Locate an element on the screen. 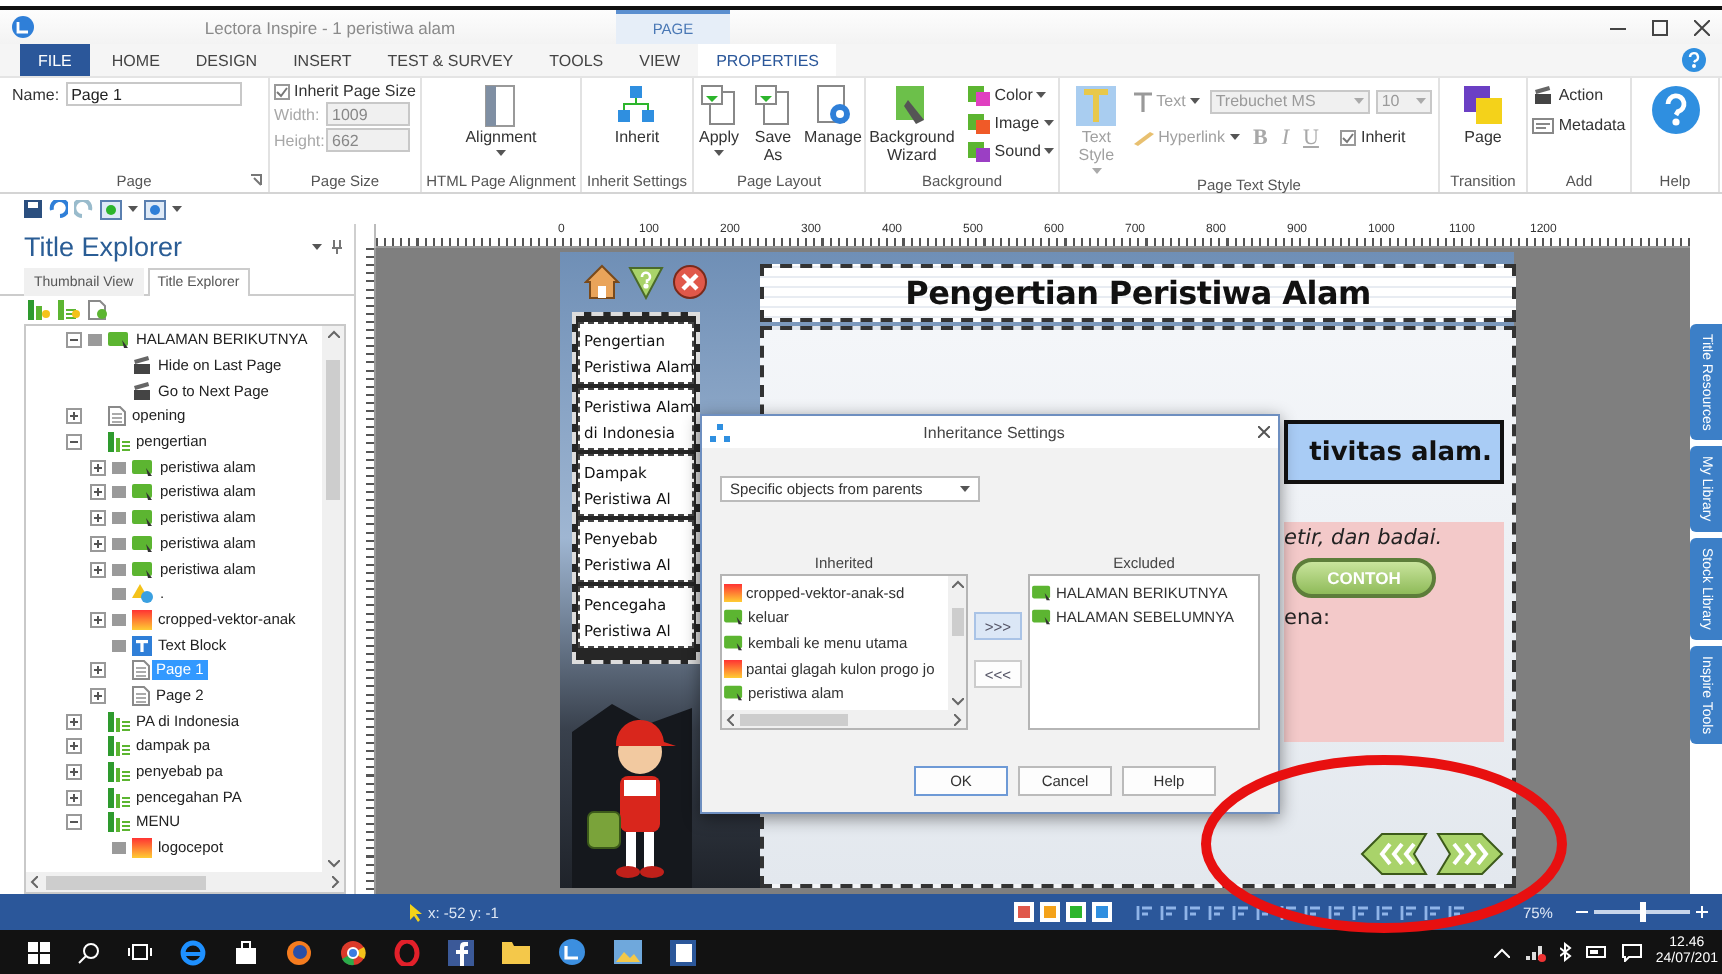  search-icon is located at coordinates (89, 952).